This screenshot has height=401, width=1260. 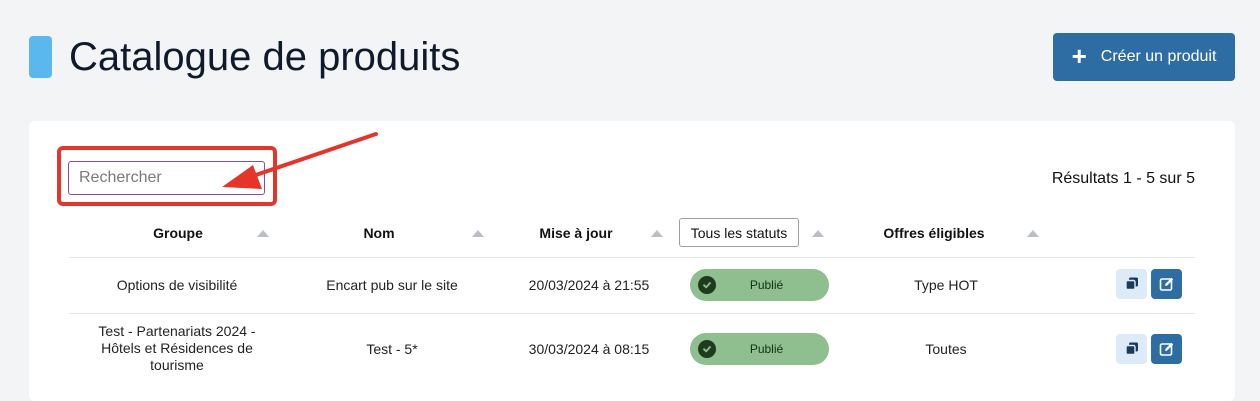 What do you see at coordinates (589, 285) in the screenshot?
I see `row-1-updated: 20/03/2024 à 21:55` at bounding box center [589, 285].